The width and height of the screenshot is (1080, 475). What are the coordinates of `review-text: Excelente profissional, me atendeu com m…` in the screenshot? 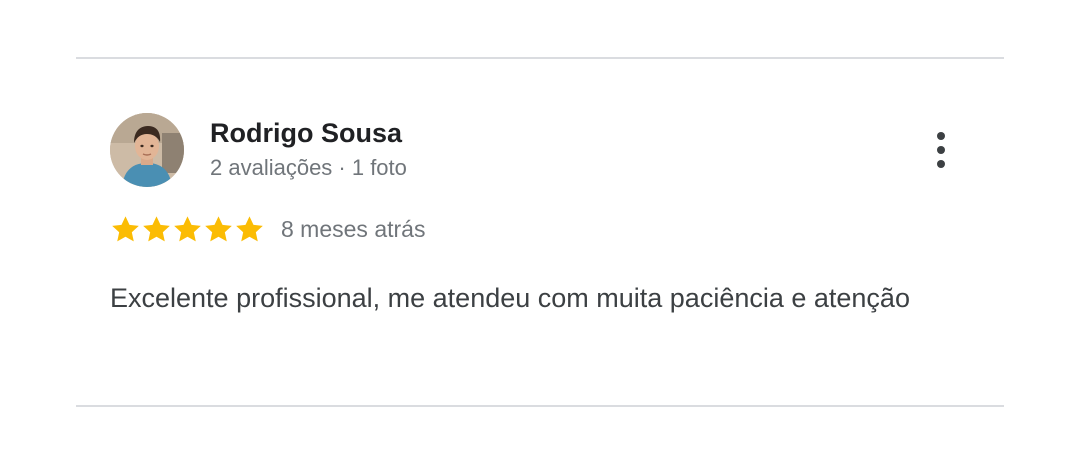 It's located at (510, 298).